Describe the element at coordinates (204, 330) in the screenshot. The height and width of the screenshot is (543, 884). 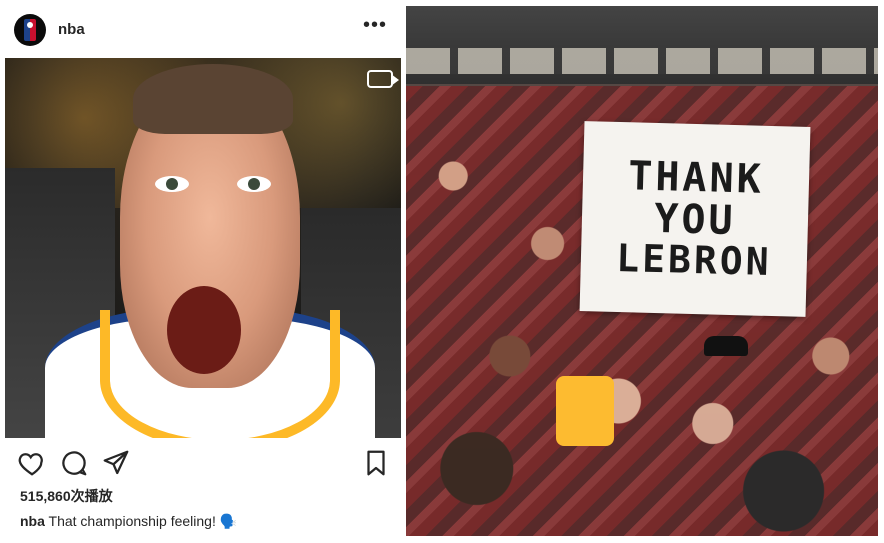
I see `player-mouth` at that location.